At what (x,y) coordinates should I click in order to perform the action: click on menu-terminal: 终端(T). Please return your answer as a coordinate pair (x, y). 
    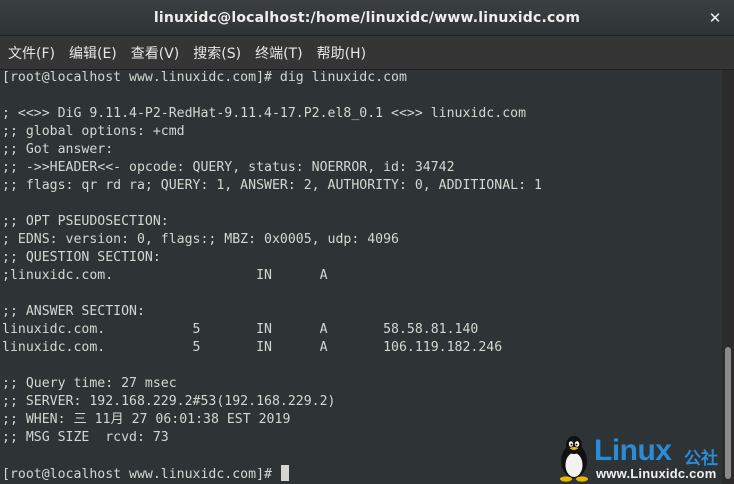
    Looking at the image, I should click on (278, 53).